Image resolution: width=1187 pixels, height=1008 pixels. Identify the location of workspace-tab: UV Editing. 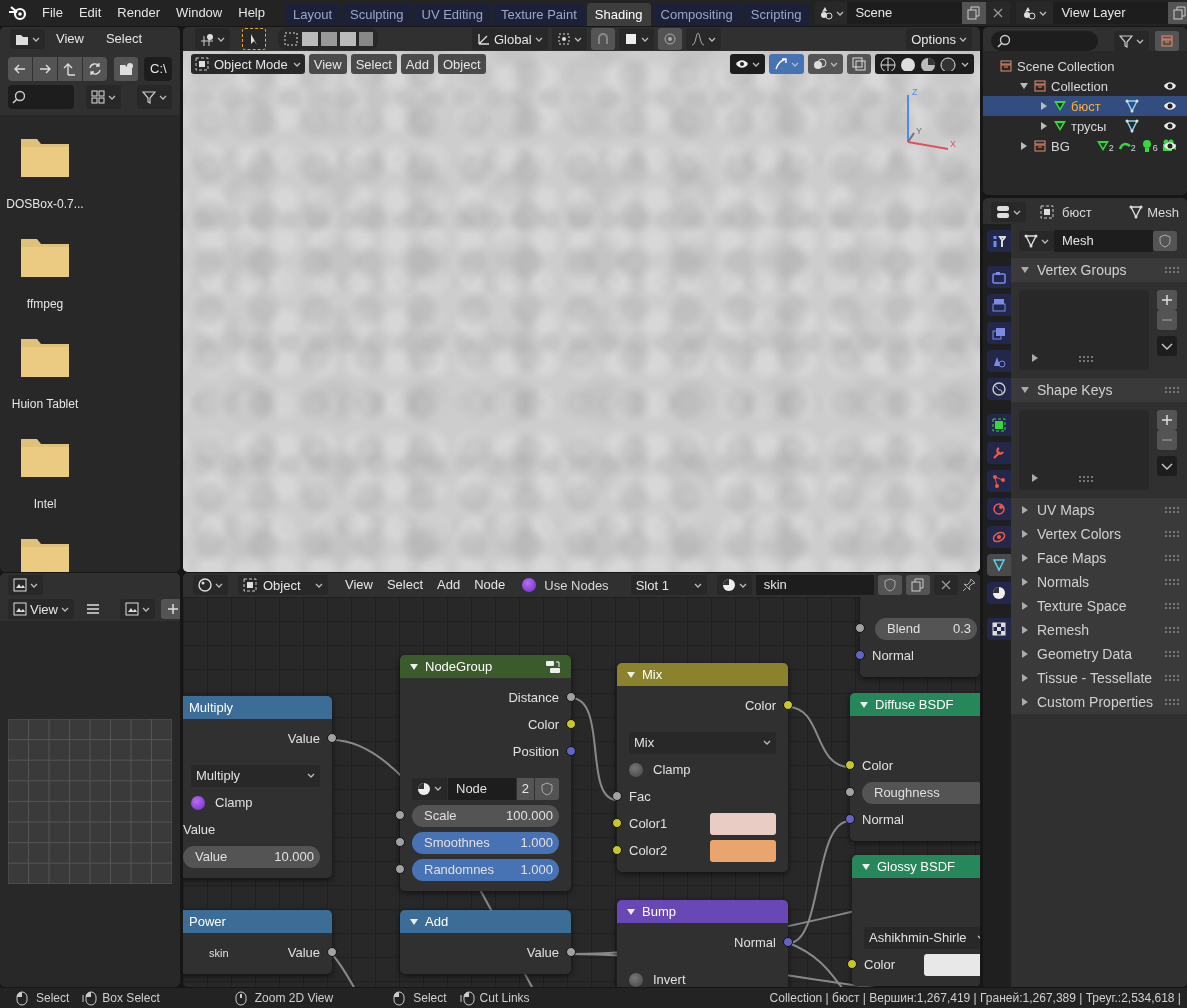
(452, 14).